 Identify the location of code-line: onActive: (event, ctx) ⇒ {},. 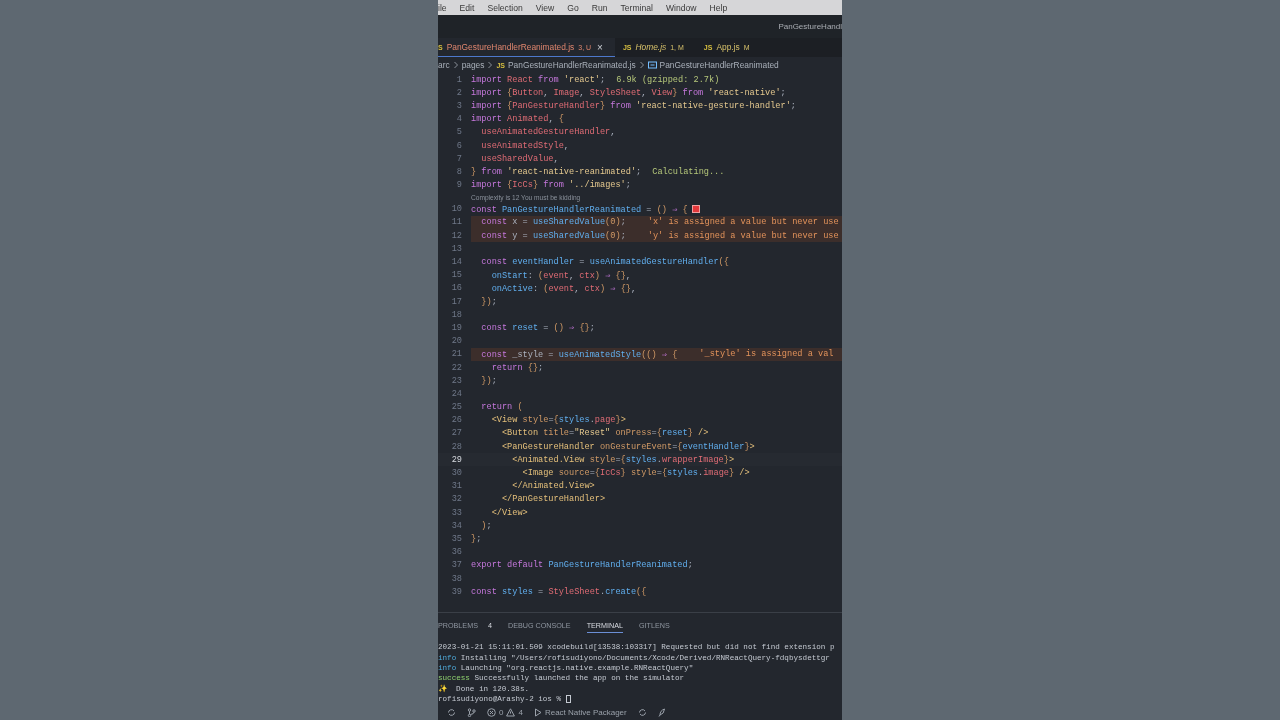
(563, 288).